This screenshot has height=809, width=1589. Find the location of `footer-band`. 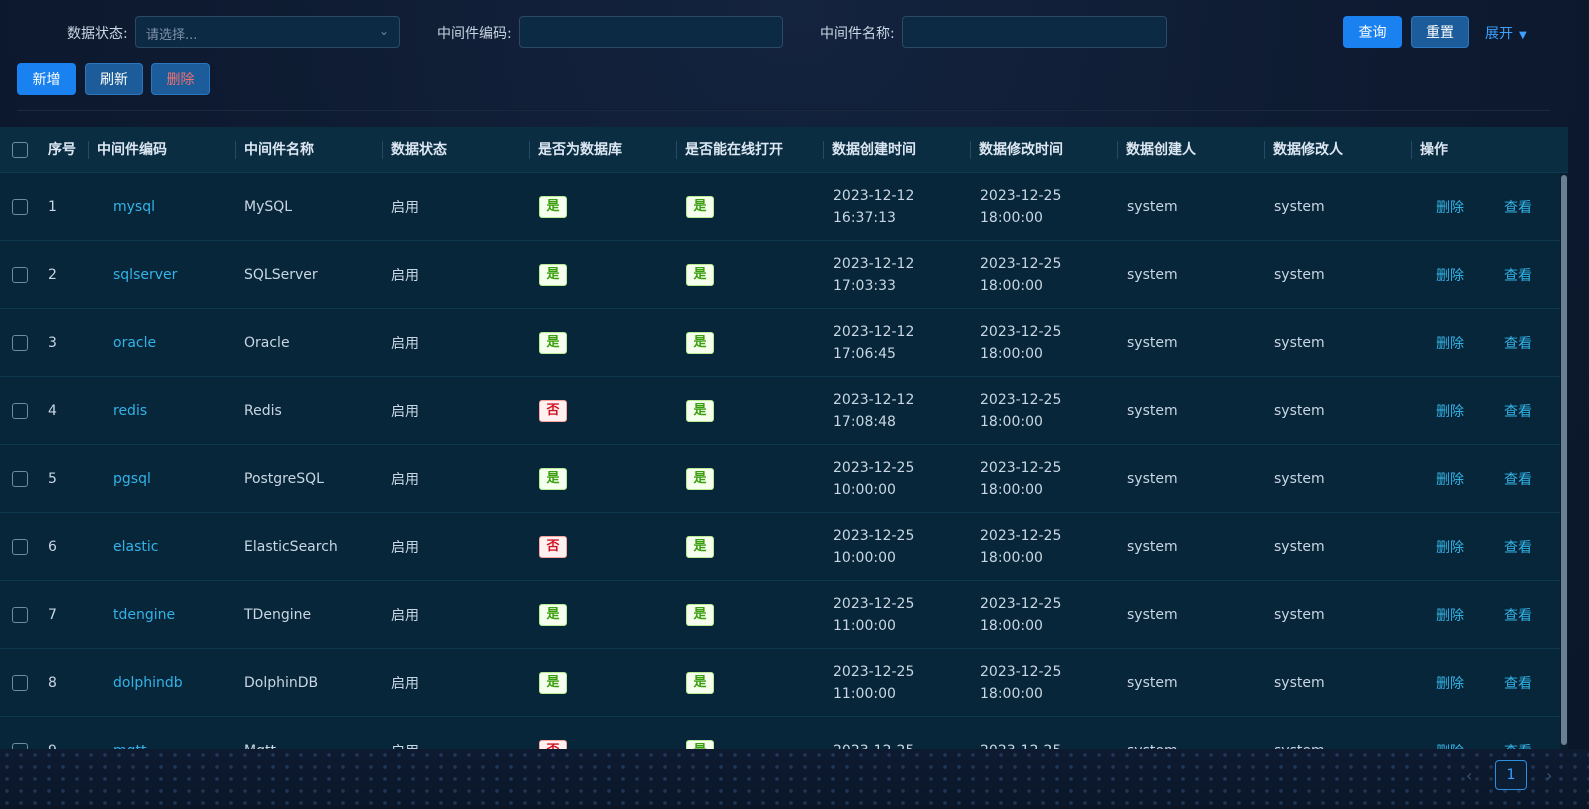

footer-band is located at coordinates (794, 779).